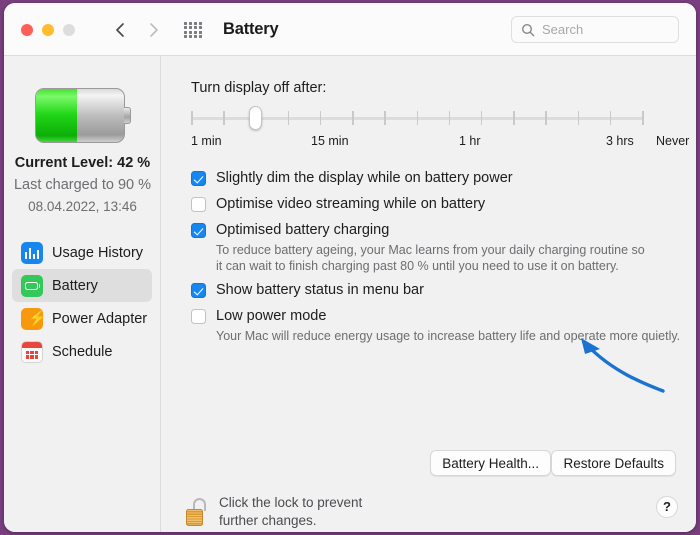 The width and height of the screenshot is (700, 535). I want to click on battery-level-graphic, so click(83, 115).